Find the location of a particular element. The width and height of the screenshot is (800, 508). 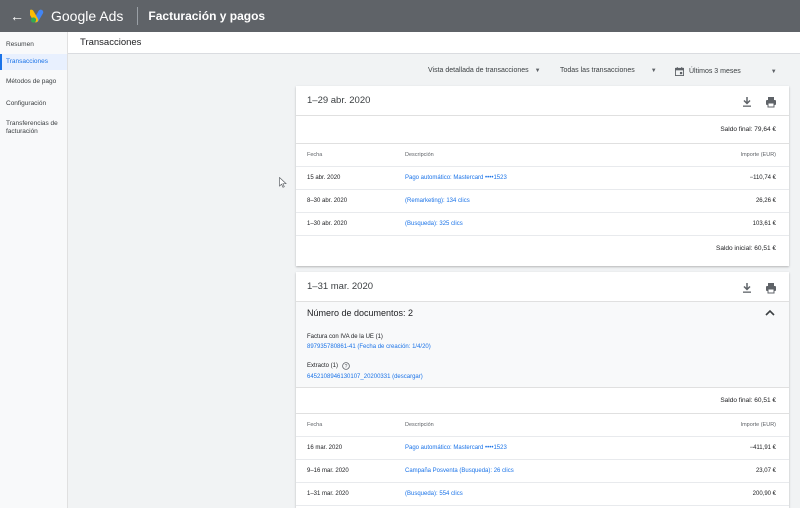

page-header: Transacciones is located at coordinates (434, 43).